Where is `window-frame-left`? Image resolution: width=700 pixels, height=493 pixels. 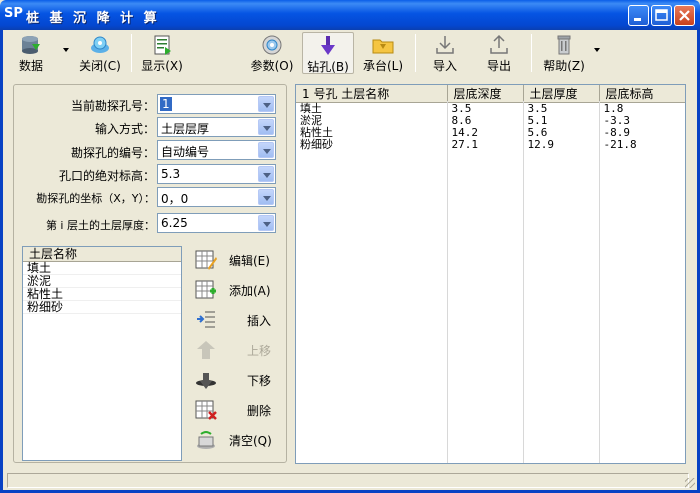 window-frame-left is located at coordinates (1, 261).